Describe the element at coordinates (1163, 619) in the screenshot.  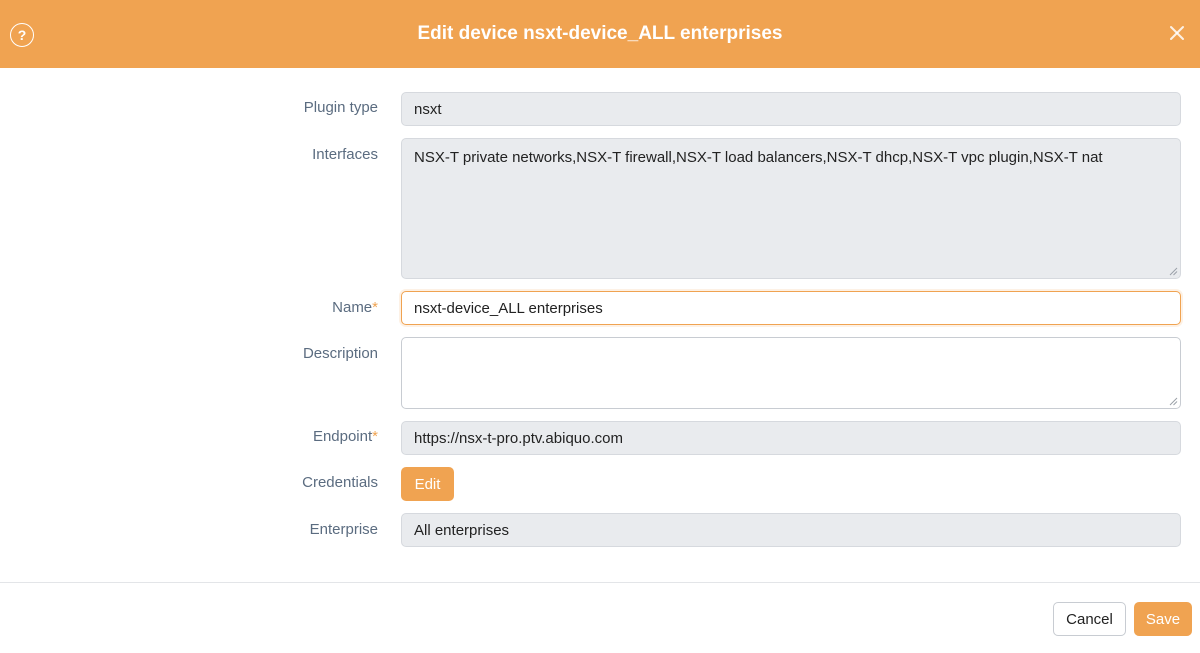
I see `save-button: Save` at that location.